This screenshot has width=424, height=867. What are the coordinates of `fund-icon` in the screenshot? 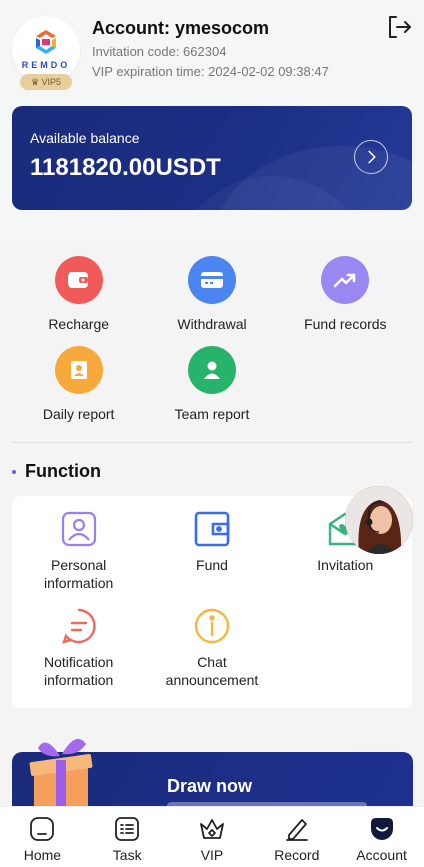 It's located at (212, 529).